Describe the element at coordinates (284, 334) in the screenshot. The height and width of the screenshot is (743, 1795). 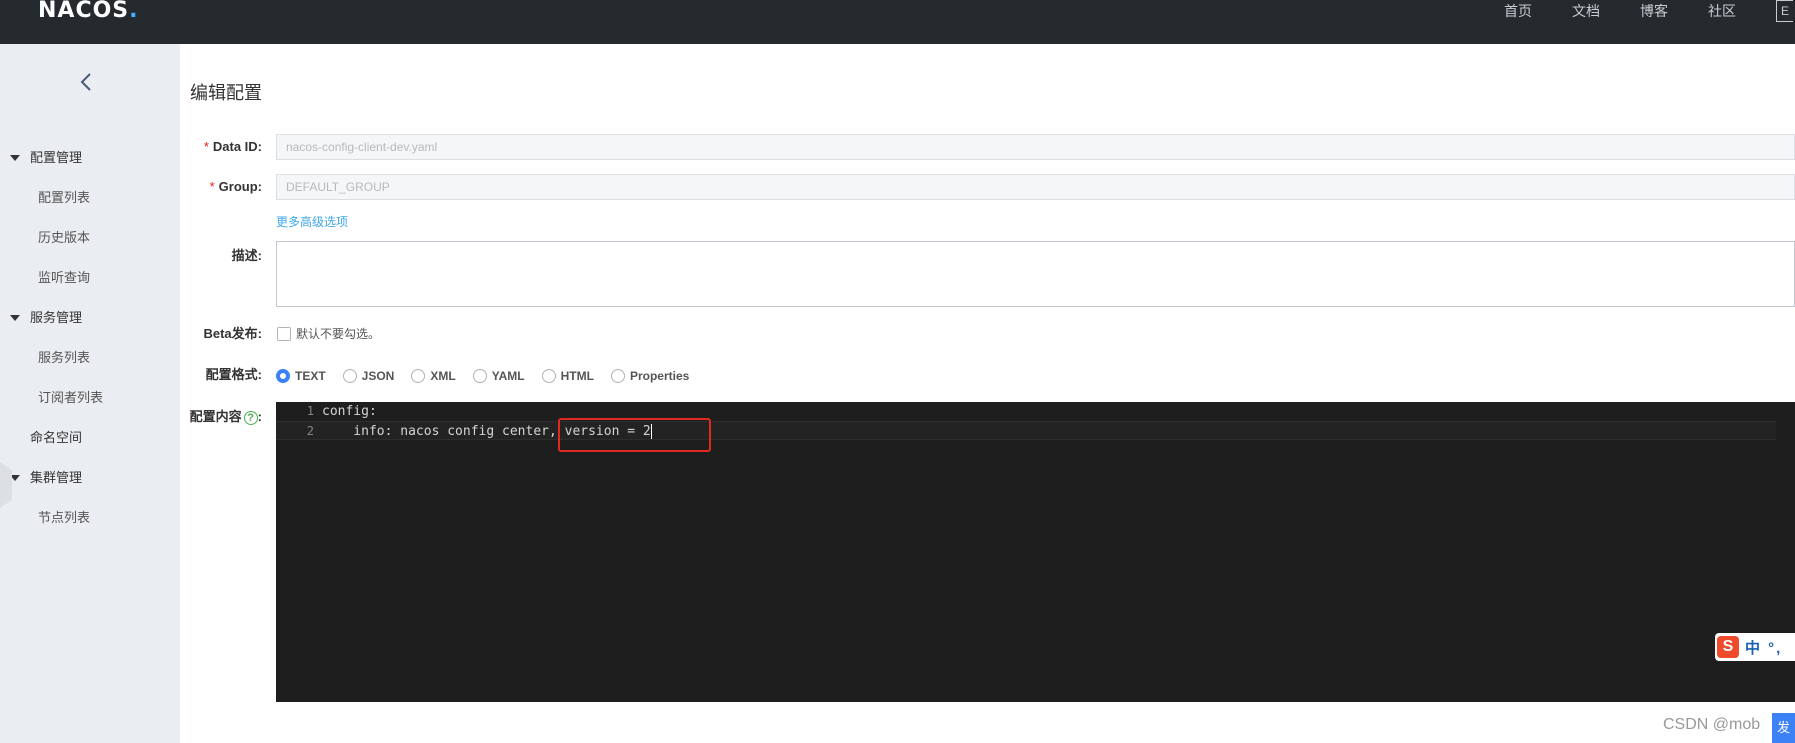
I see `beta-checkbox` at that location.